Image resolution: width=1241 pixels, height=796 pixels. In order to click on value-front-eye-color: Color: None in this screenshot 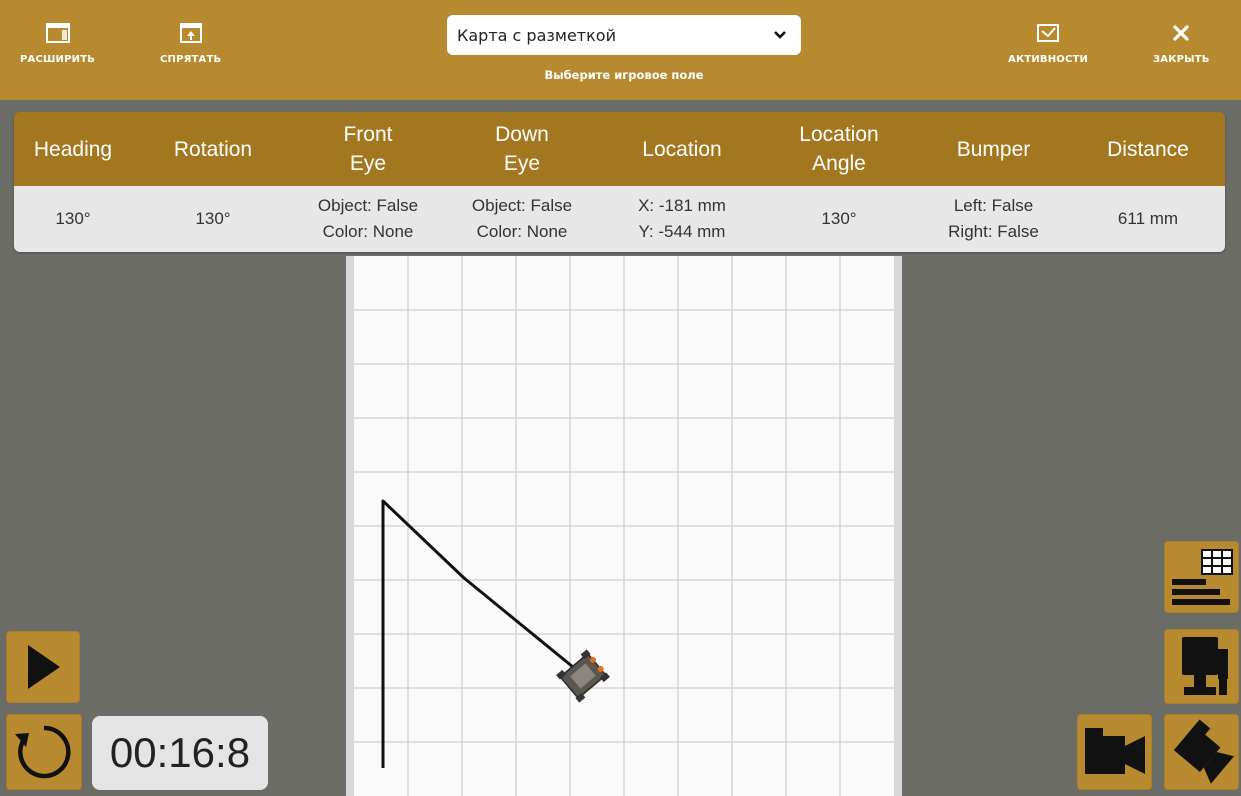, I will do `click(368, 231)`.